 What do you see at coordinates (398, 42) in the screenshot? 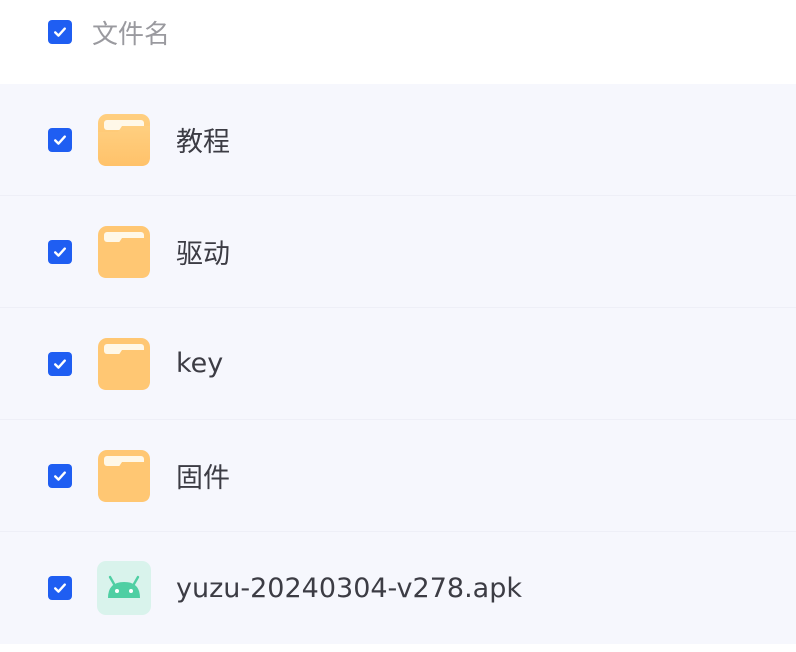
I see `list-header: 文件名` at bounding box center [398, 42].